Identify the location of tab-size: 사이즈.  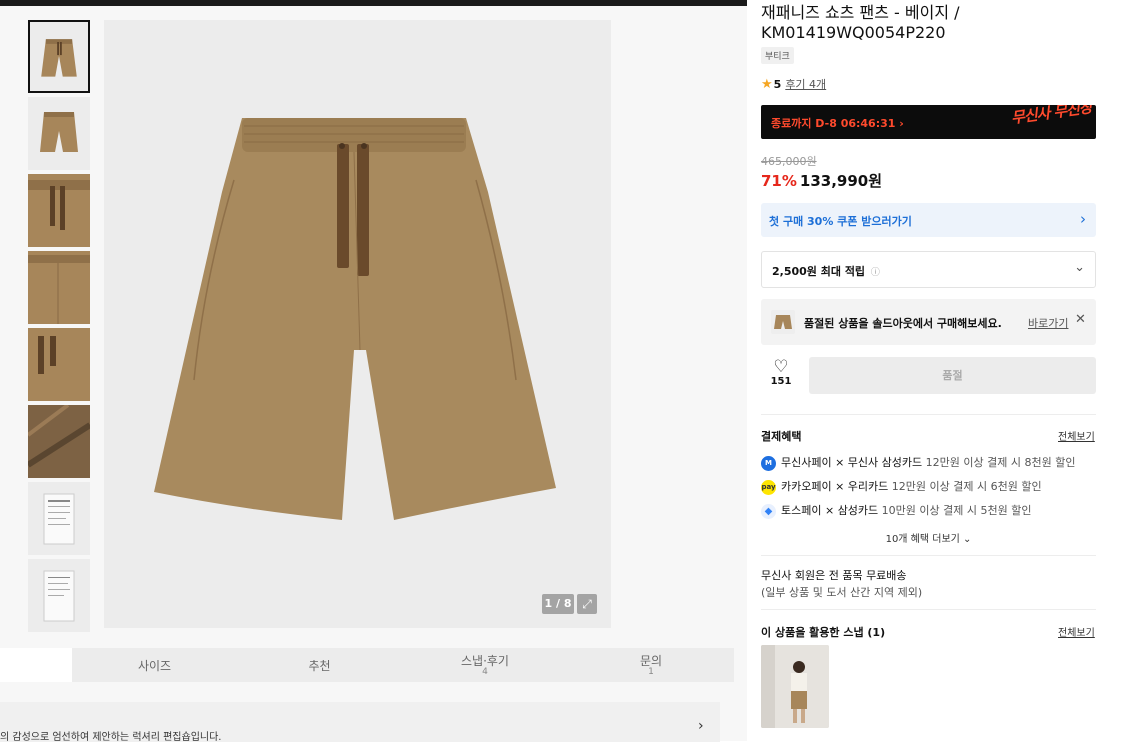
(154, 665).